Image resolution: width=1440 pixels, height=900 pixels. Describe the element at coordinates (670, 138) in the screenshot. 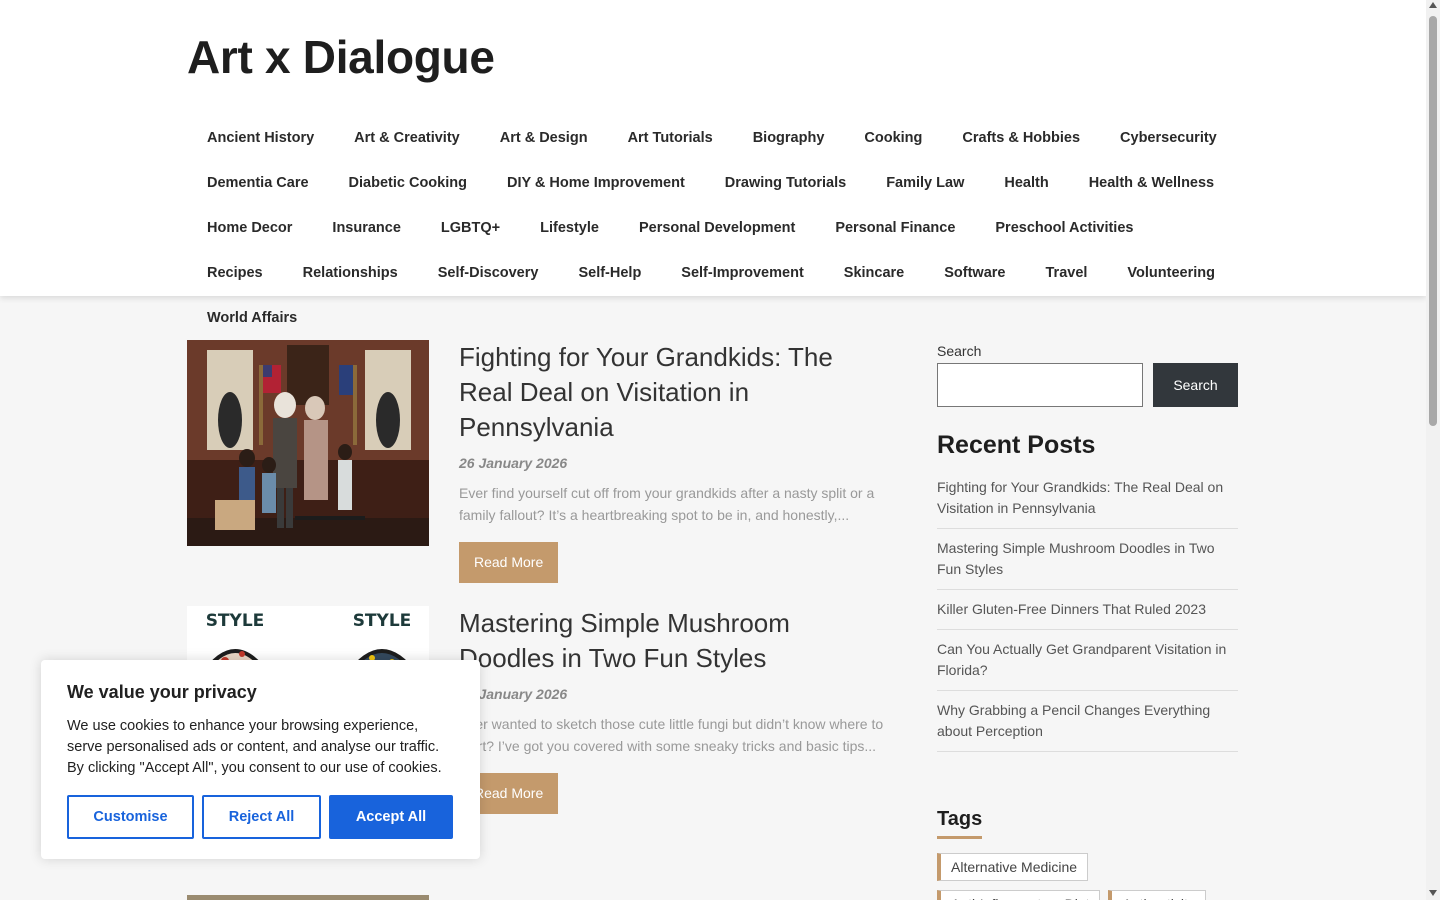

I see `nav-item-art-tutorials: Art Tutorials` at that location.